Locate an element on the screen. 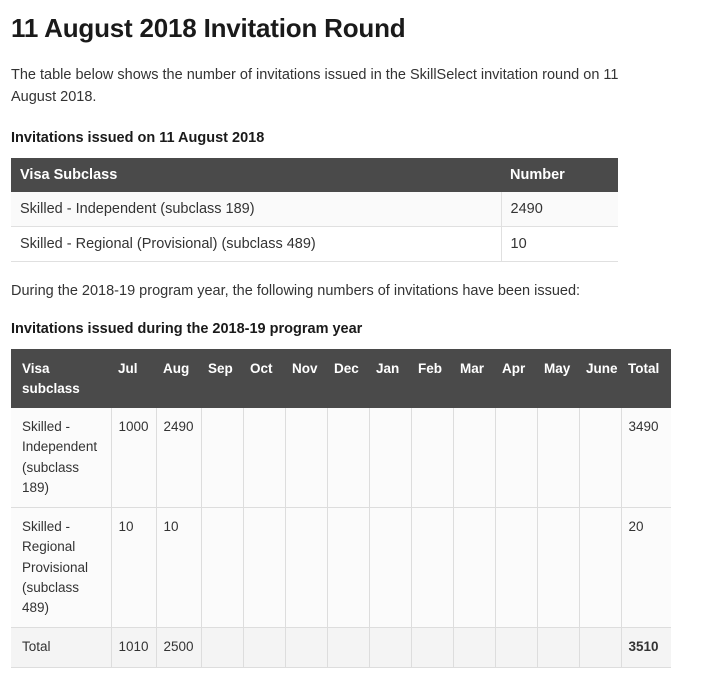 The width and height of the screenshot is (728, 688). page-title: 11 August 2018 Invitation Round is located at coordinates (208, 28).